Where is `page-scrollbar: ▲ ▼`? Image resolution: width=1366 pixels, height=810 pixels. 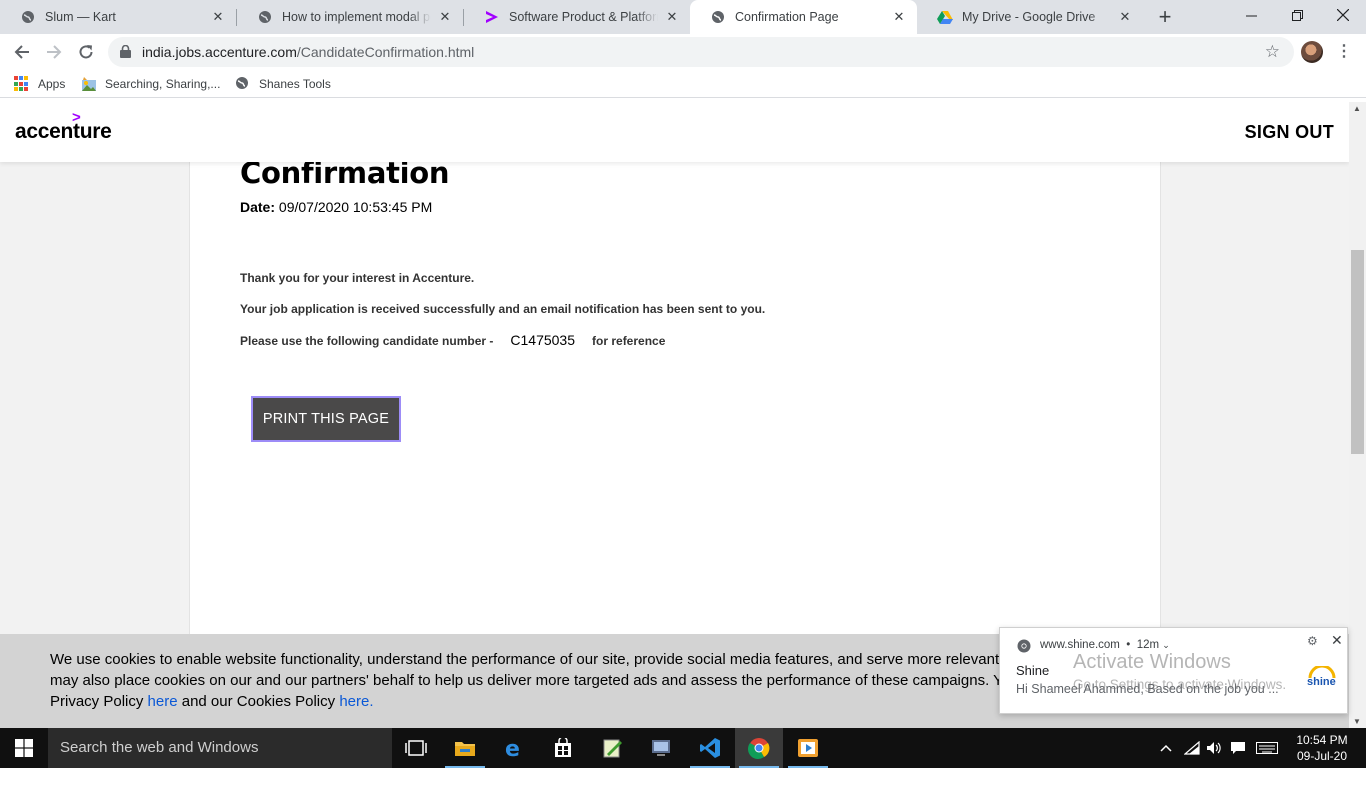
page-scrollbar: ▲ ▼ is located at coordinates (1357, 415).